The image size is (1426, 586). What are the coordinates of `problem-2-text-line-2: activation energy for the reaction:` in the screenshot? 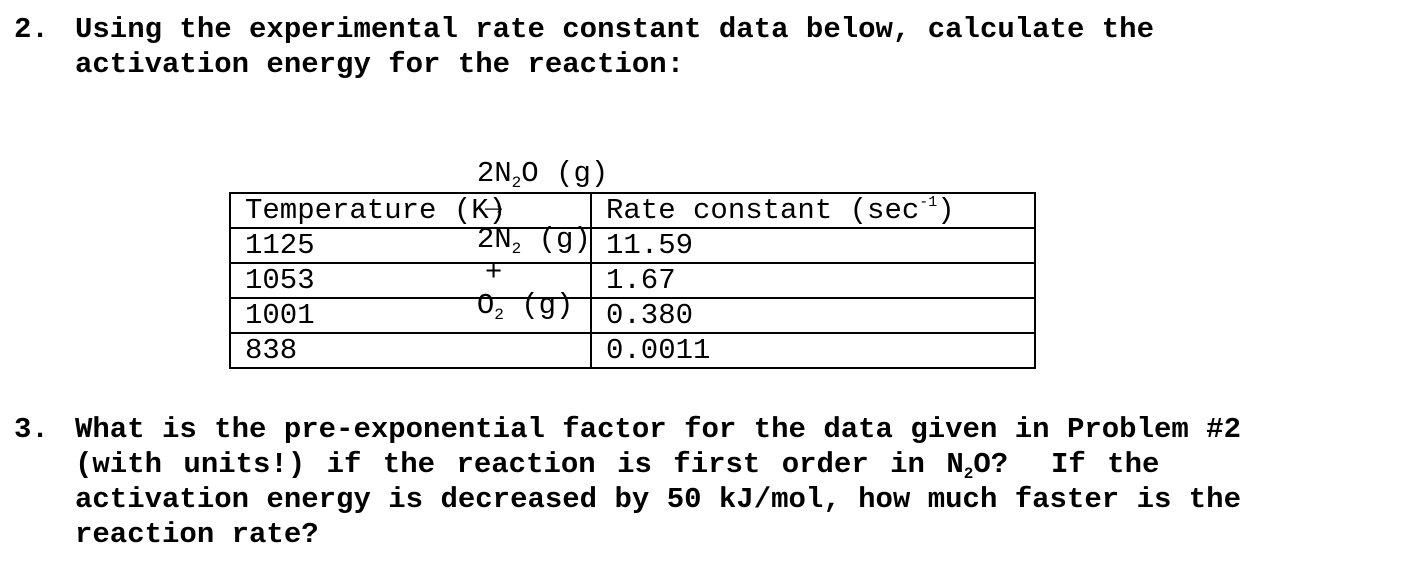 It's located at (380, 64).